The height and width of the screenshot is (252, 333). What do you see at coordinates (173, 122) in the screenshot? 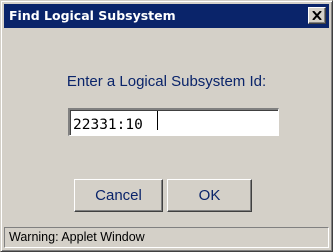
I see `subsystem-id-input` at bounding box center [173, 122].